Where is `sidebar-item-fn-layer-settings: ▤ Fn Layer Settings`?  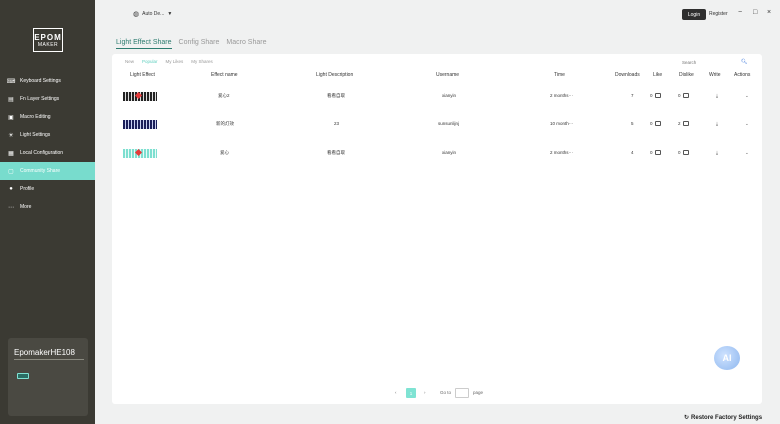
sidebar-item-fn-layer-settings: ▤ Fn Layer Settings is located at coordinates (47, 99).